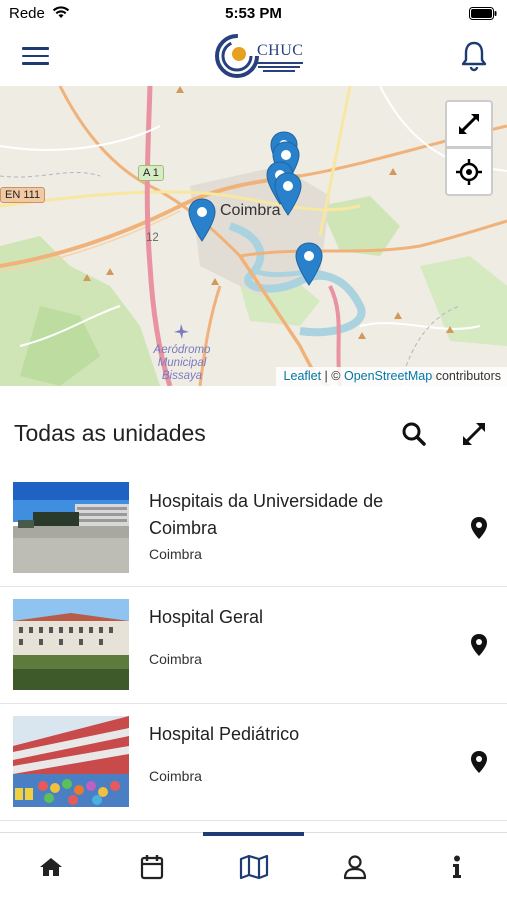 This screenshot has height=900, width=507. Describe the element at coordinates (151, 866) in the screenshot. I see `calendar-icon` at that location.